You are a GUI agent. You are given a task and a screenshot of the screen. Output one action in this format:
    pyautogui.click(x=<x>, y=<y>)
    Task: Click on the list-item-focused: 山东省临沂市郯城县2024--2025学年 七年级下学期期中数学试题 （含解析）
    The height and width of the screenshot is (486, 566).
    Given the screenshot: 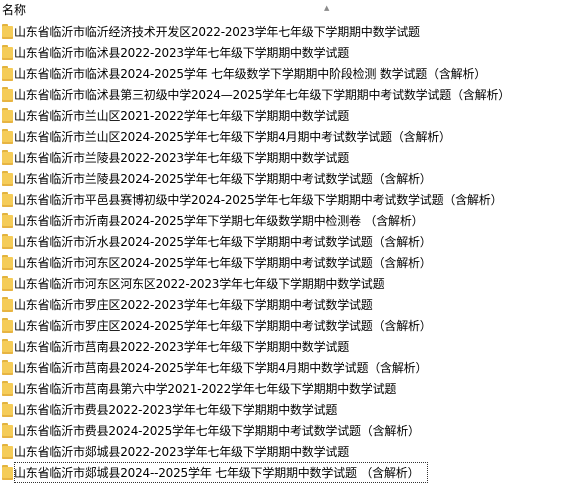 What is the action you would take?
    pyautogui.click(x=283, y=472)
    